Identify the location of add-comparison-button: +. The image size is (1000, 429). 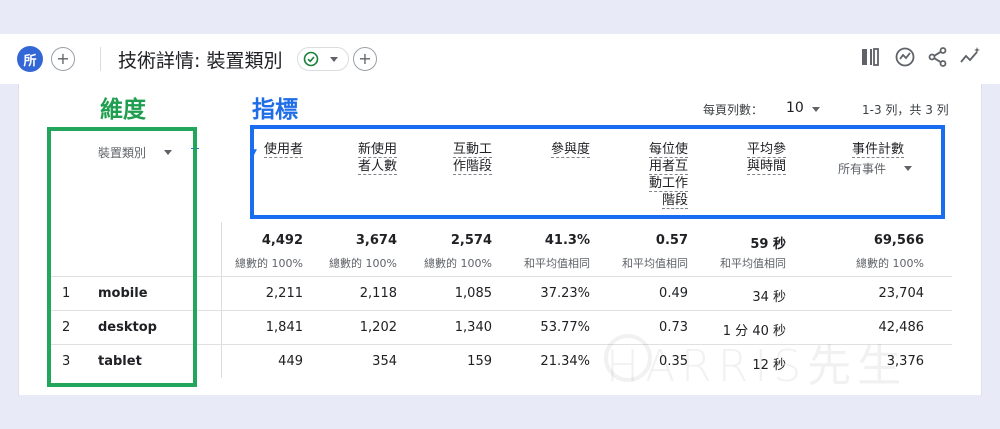
(63, 59).